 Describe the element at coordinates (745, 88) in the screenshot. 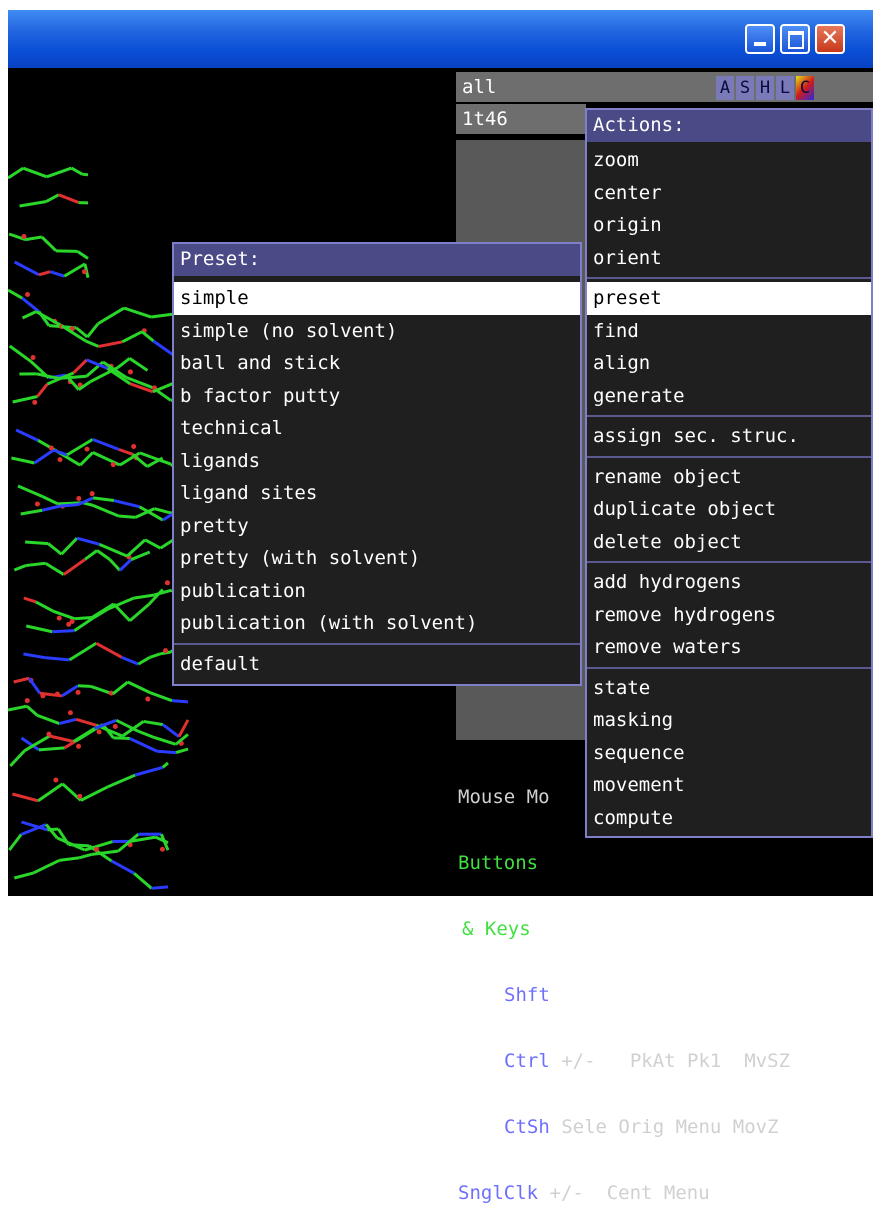

I see `show-button-s: S` at that location.